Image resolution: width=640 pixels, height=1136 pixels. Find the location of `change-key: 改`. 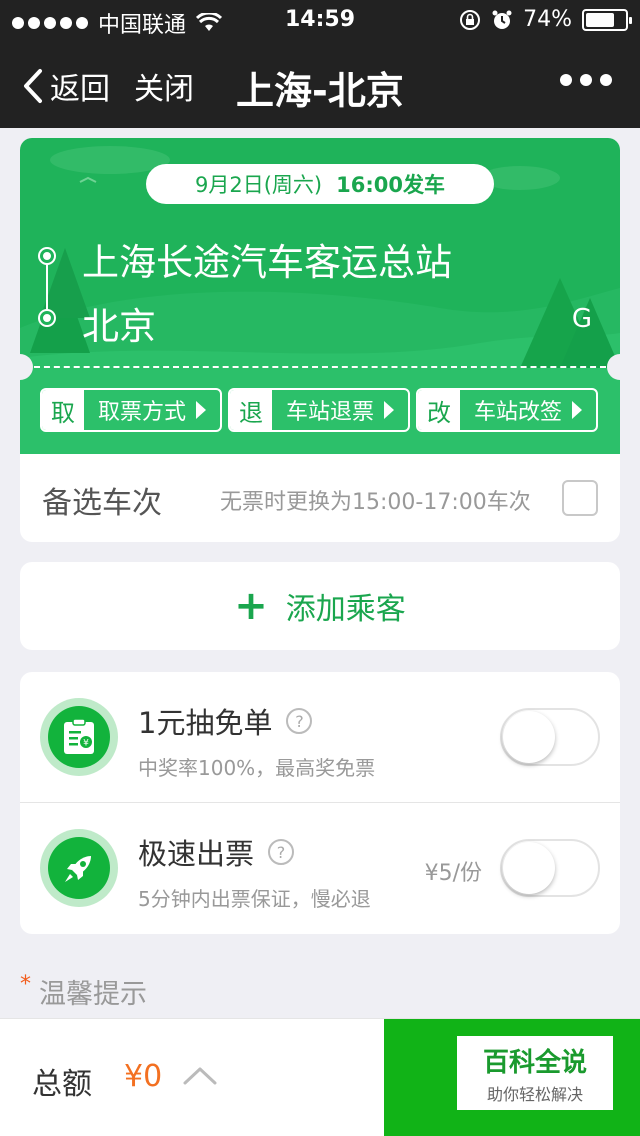

change-key: 改 is located at coordinates (439, 410).